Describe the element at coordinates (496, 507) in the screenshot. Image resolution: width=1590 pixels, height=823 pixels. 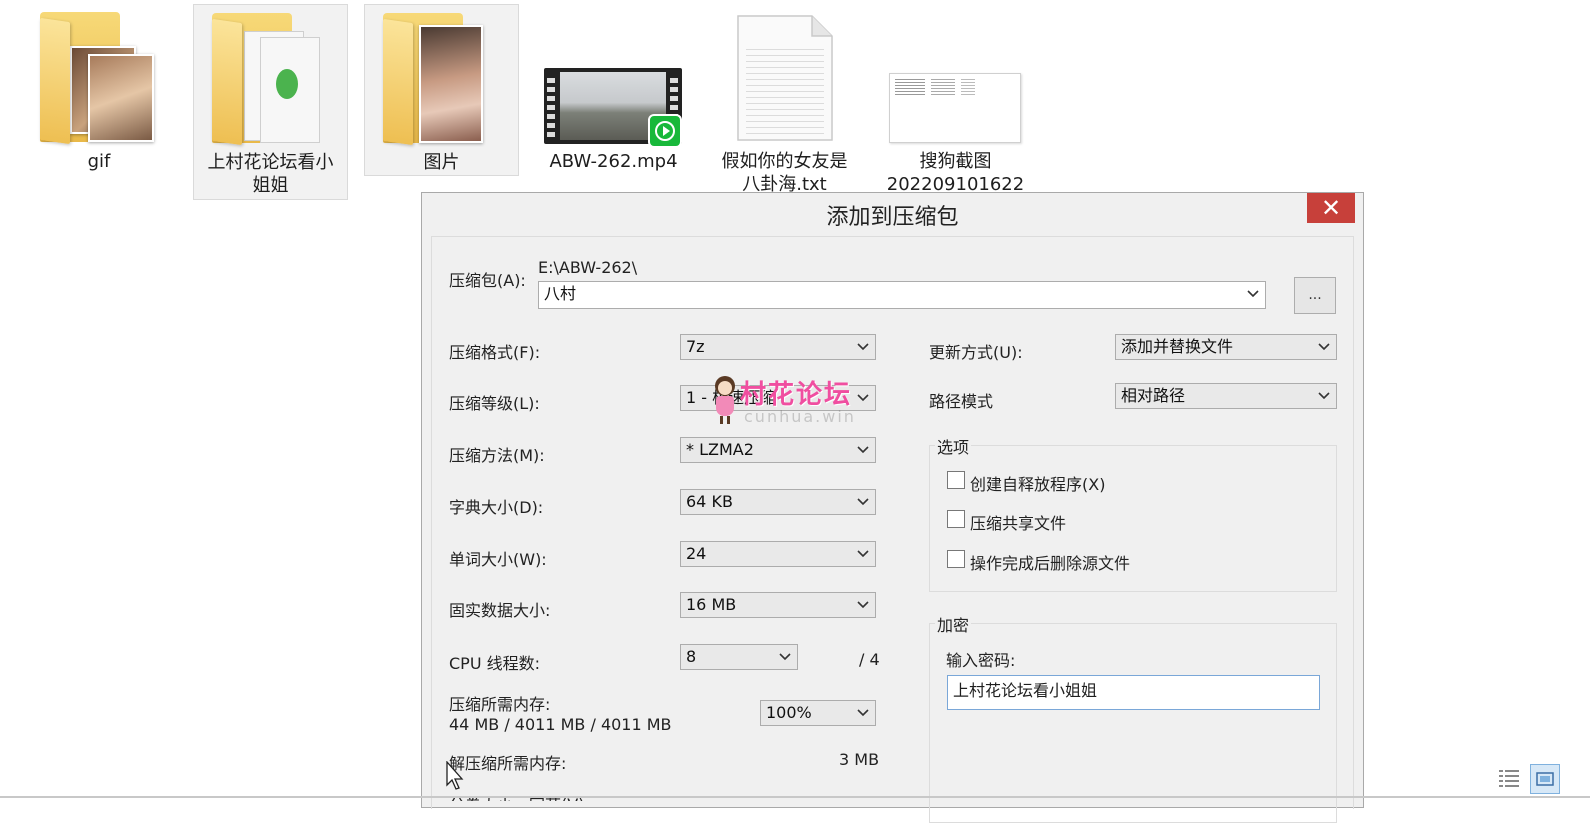
I see `dictionary-label: 字典大小(D):` at that location.